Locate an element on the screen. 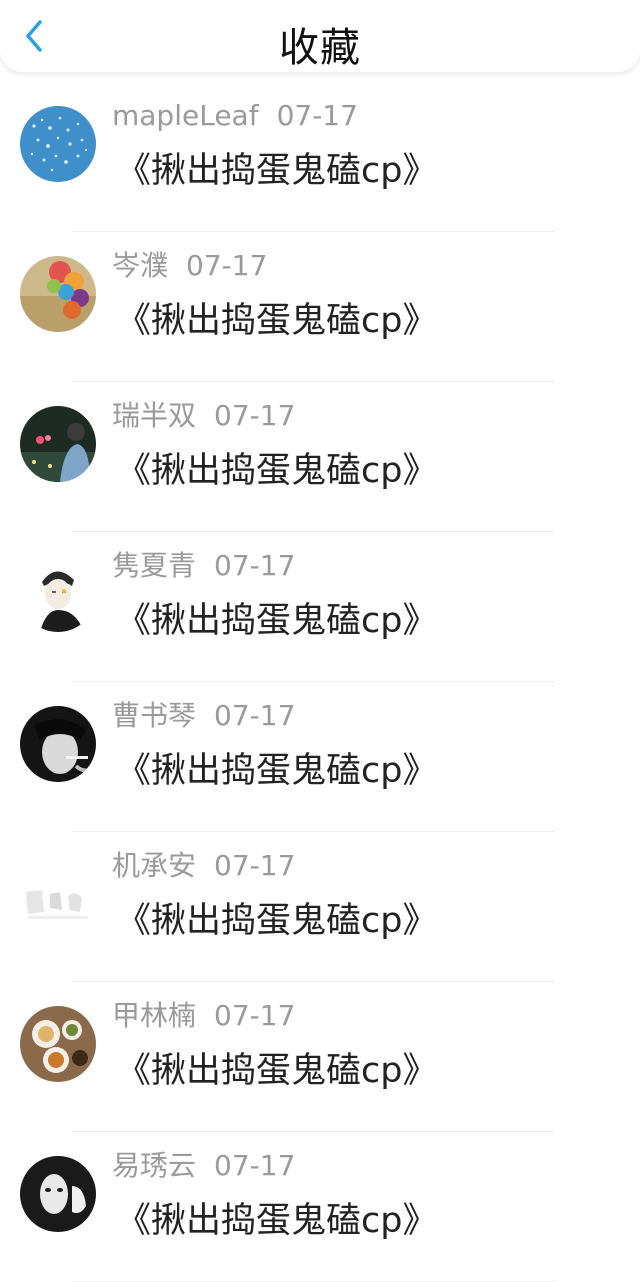 This screenshot has width=640, height=1282. item-meta: mapleLeaf 07-17 is located at coordinates (235, 116).